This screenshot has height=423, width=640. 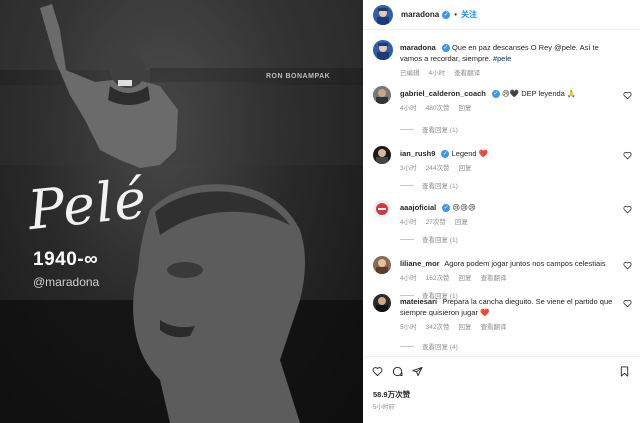 I want to click on comment-time: 3小时, so click(x=408, y=168).